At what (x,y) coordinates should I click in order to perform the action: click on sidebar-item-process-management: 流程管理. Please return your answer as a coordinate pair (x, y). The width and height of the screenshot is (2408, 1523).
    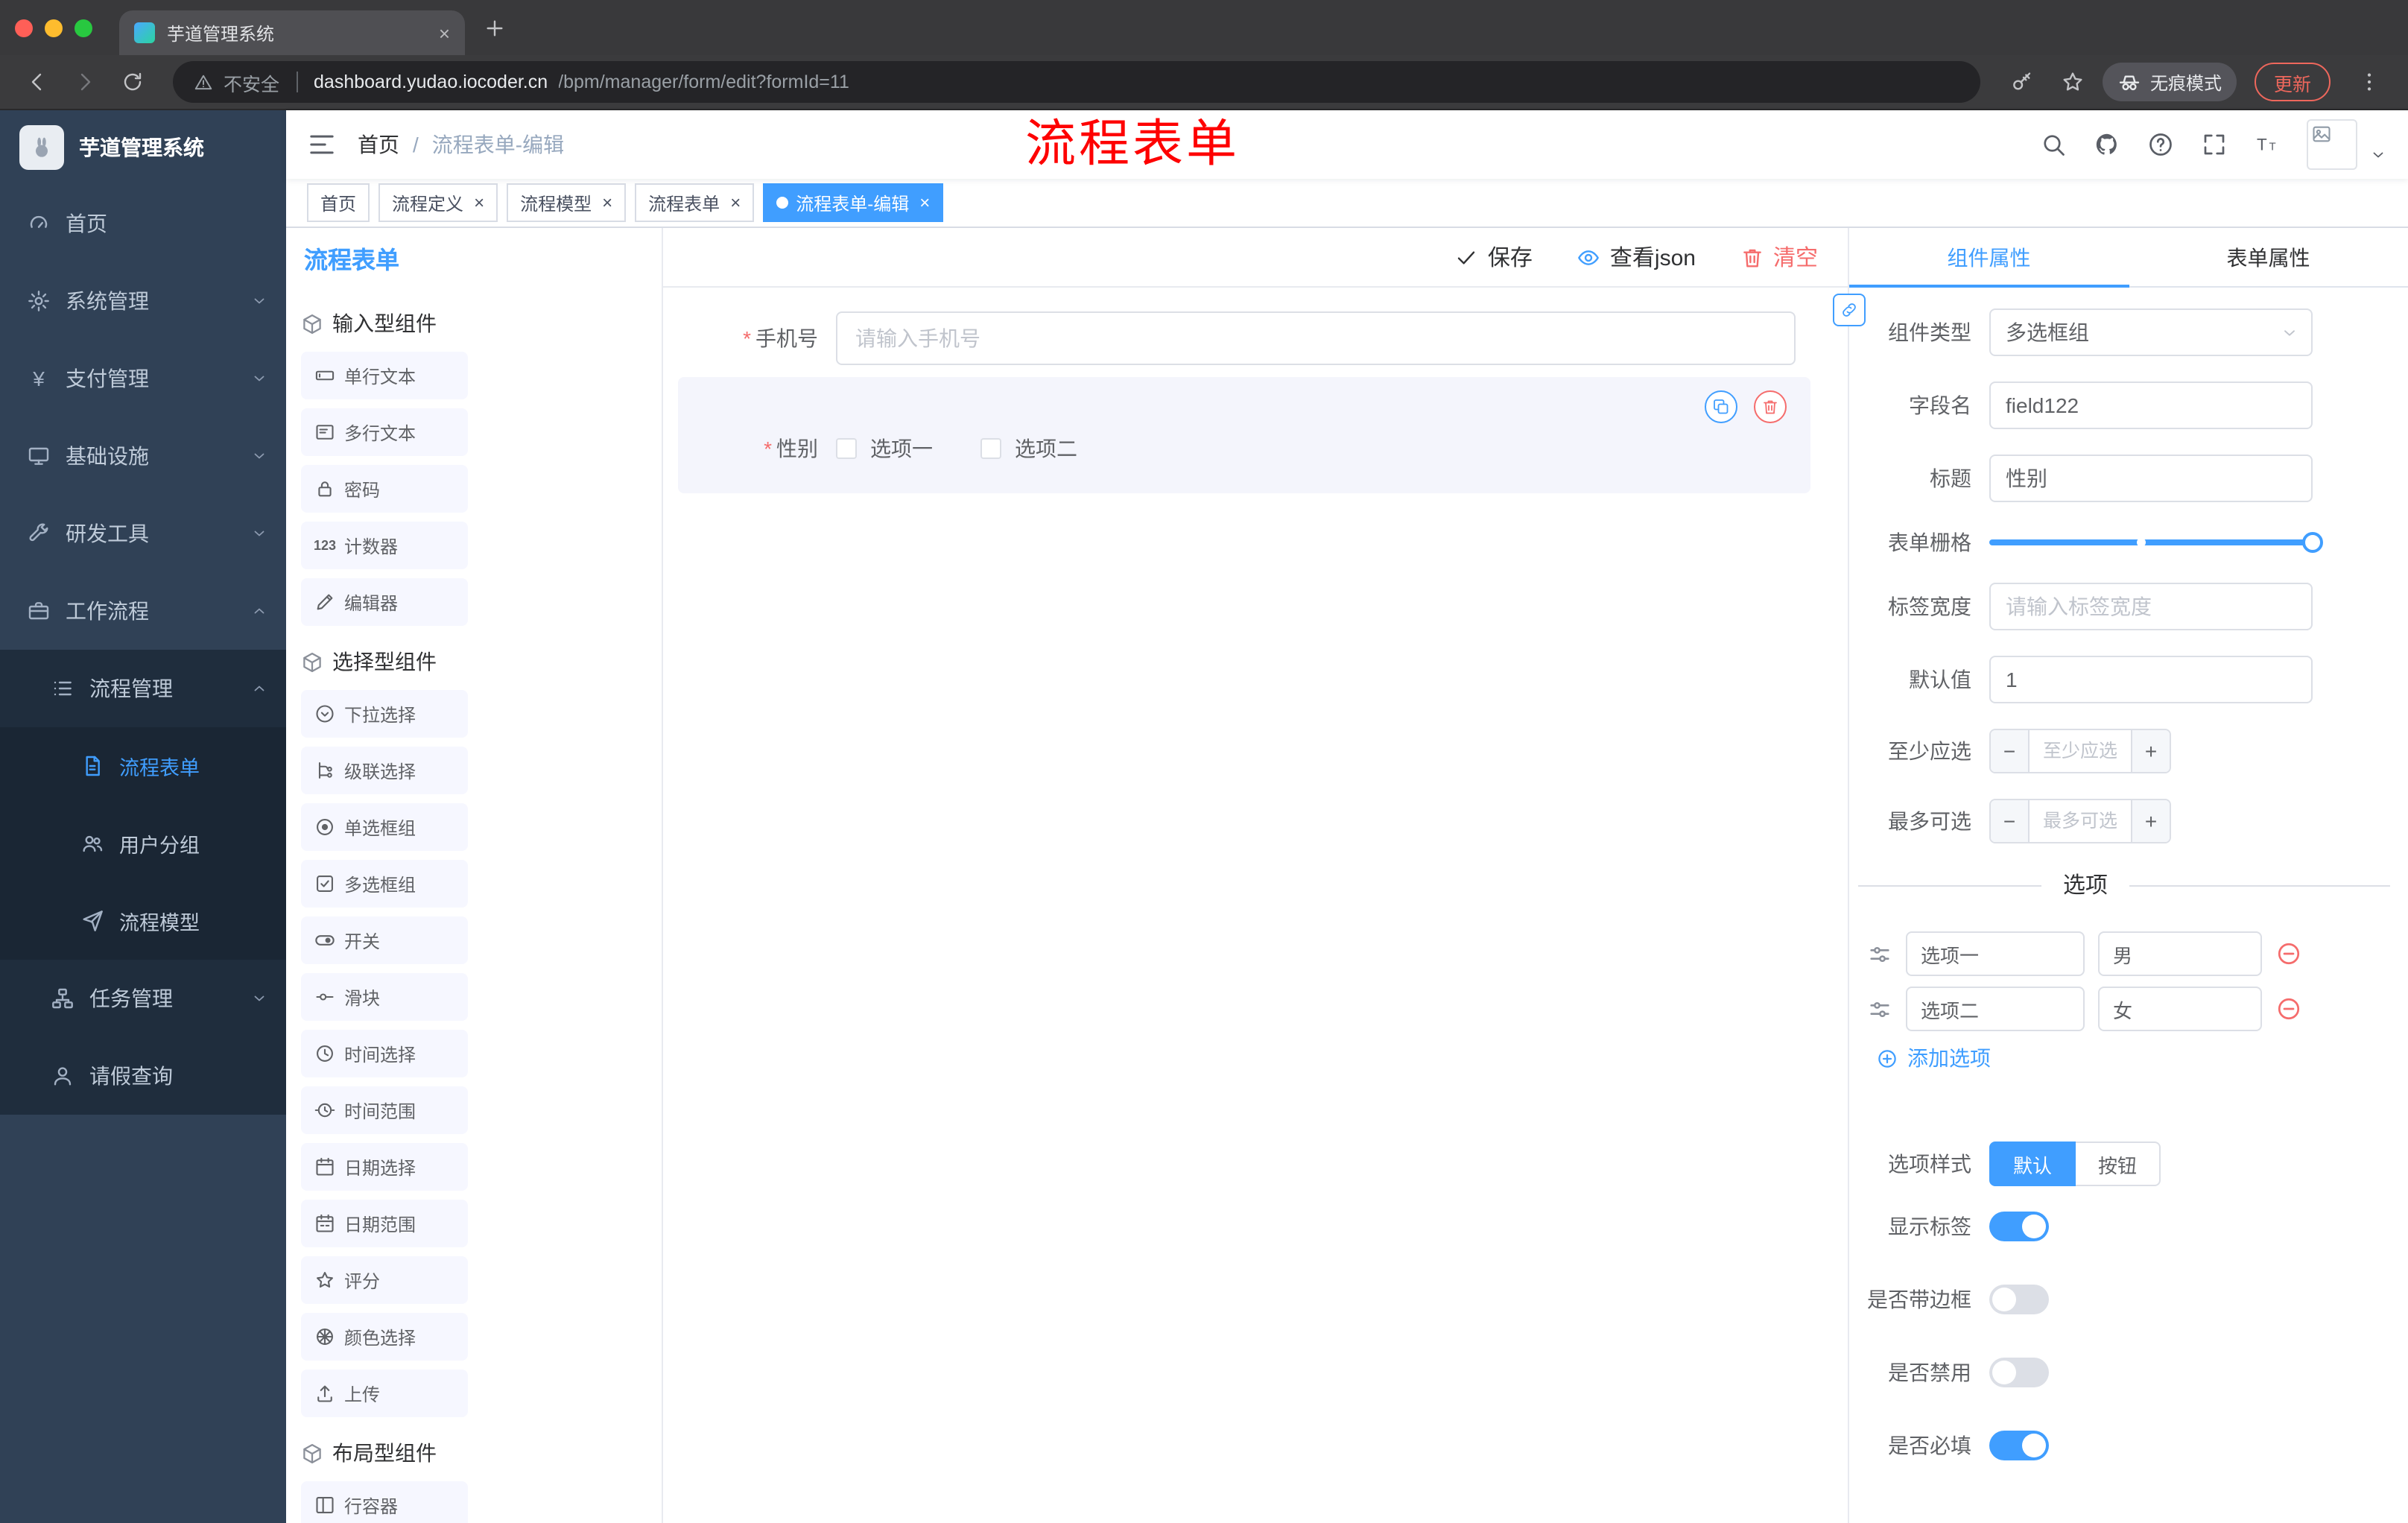
    Looking at the image, I should click on (143, 688).